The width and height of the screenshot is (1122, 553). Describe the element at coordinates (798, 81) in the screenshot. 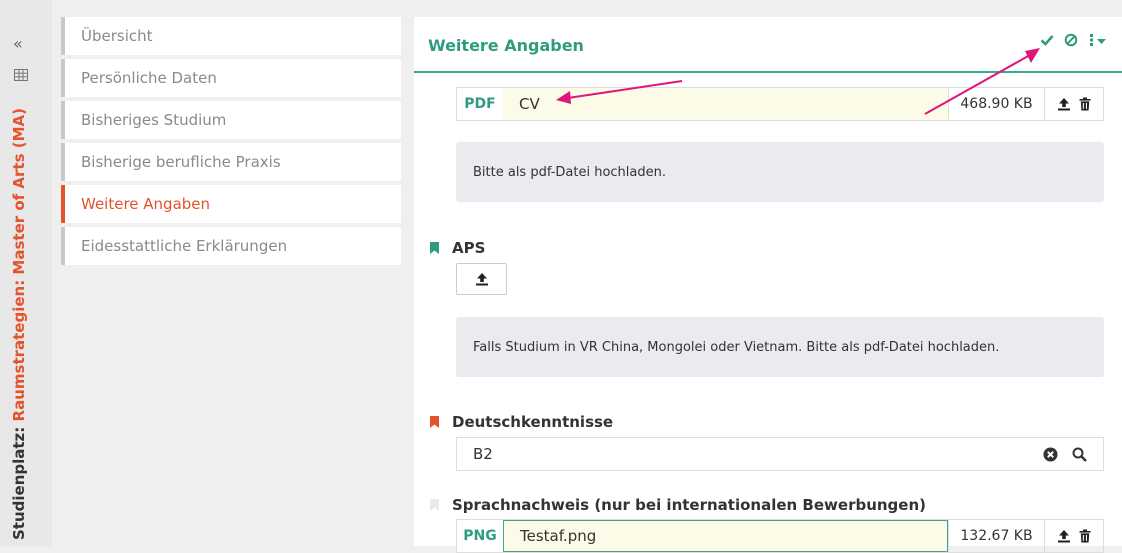

I see `annotation-arrows` at that location.